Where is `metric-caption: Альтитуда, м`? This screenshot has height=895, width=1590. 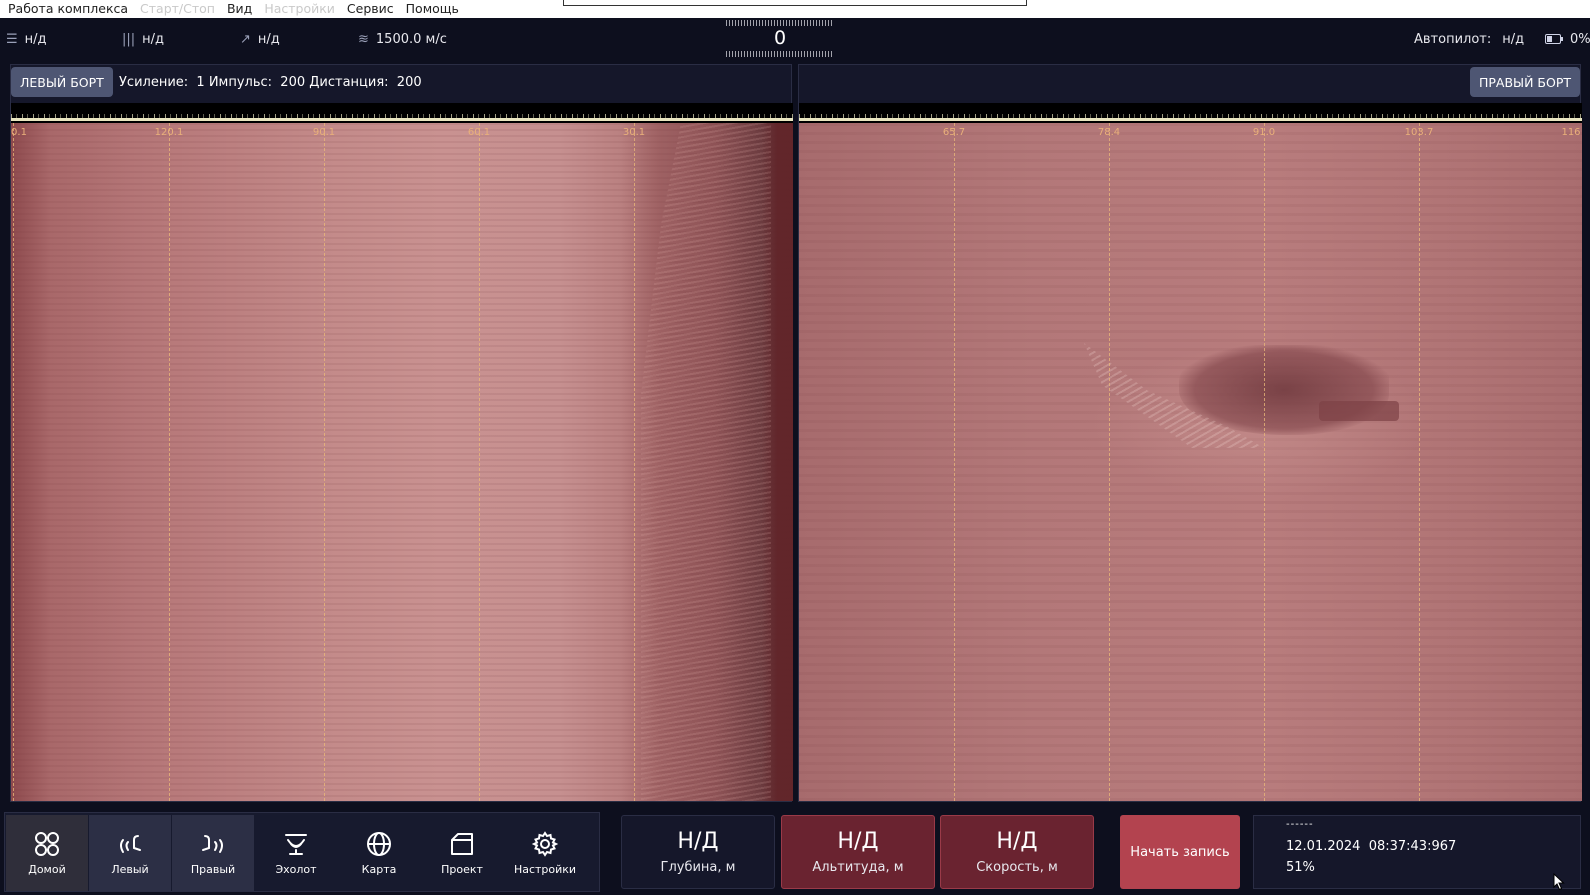
metric-caption: Альтитуда, м is located at coordinates (858, 867).